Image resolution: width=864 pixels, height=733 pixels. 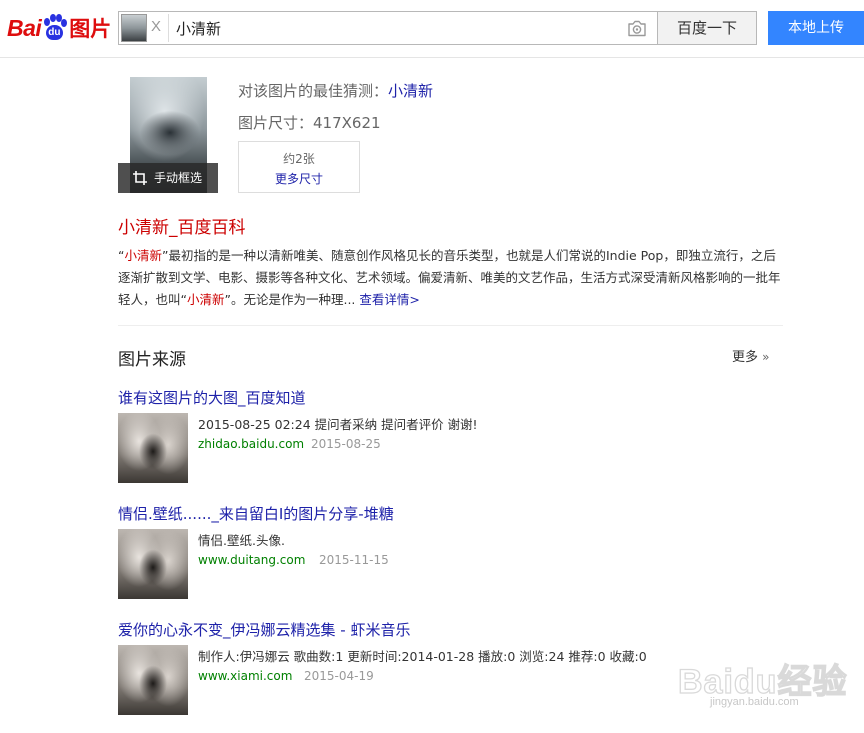 What do you see at coordinates (178, 178) in the screenshot?
I see `manual-crop-label: 手动框选` at bounding box center [178, 178].